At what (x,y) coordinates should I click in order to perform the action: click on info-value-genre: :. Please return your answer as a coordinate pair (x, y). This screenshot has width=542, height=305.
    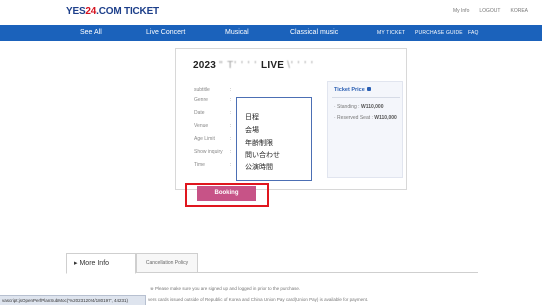
    Looking at the image, I should click on (231, 100).